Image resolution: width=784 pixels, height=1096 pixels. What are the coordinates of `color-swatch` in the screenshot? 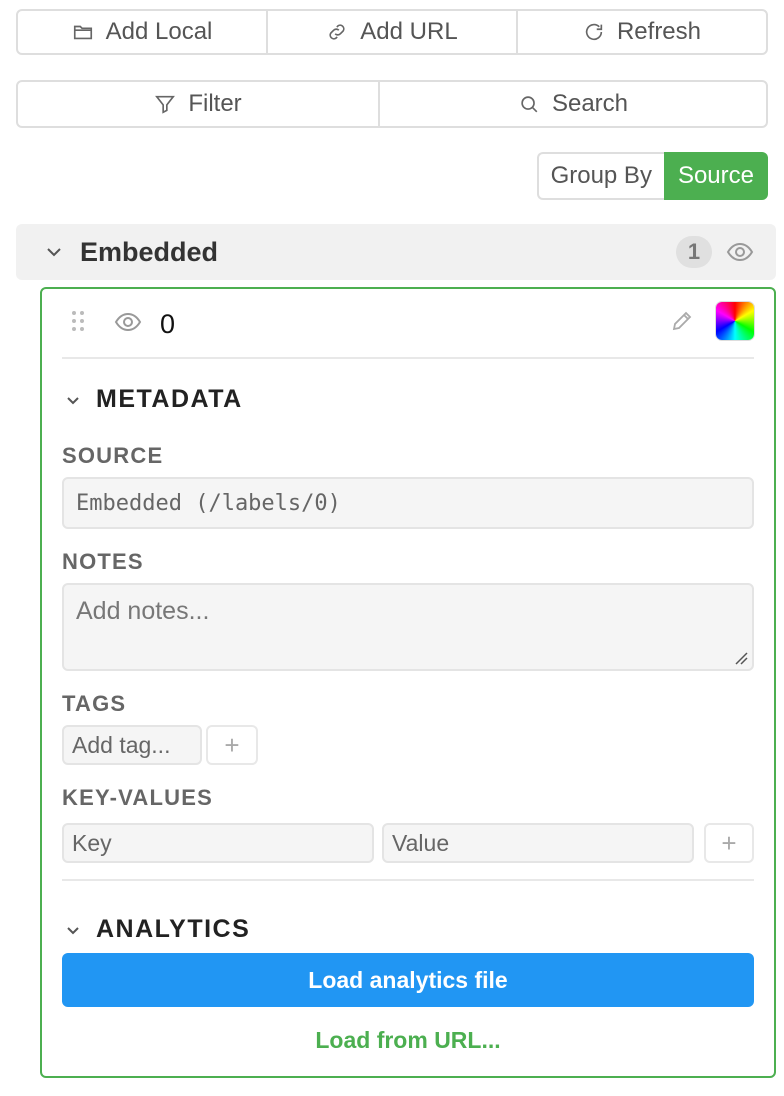 It's located at (735, 321).